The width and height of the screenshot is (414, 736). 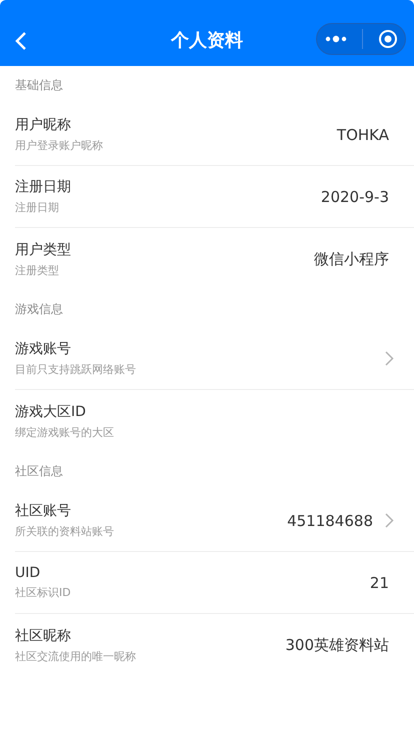 What do you see at coordinates (362, 135) in the screenshot?
I see `row-value: TOHKA` at bounding box center [362, 135].